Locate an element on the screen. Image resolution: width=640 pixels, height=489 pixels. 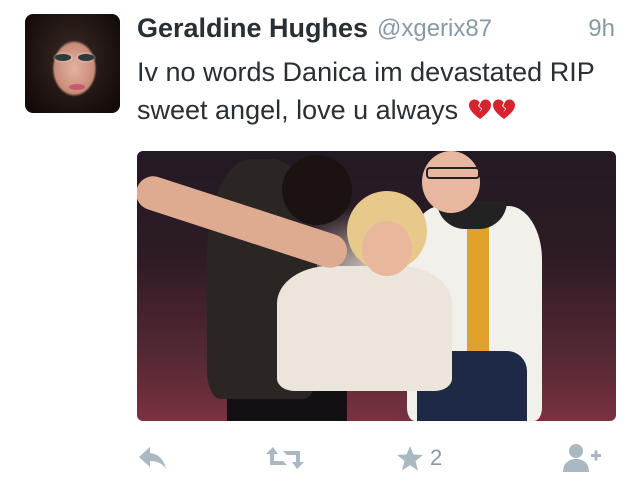
display-name: Geraldine Hughes is located at coordinates (252, 28).